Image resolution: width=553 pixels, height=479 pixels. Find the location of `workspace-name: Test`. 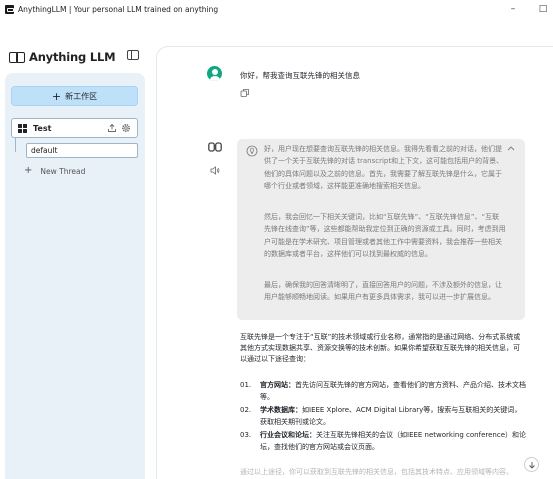

workspace-name: Test is located at coordinates (42, 128).